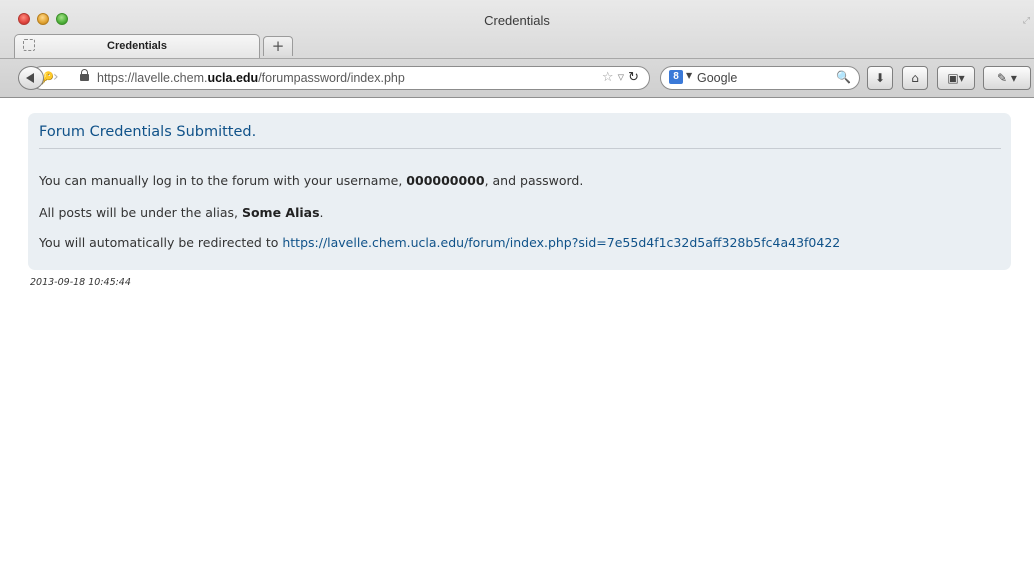 This screenshot has height=584, width=1034. I want to click on tab-credentials: Credentials, so click(137, 46).